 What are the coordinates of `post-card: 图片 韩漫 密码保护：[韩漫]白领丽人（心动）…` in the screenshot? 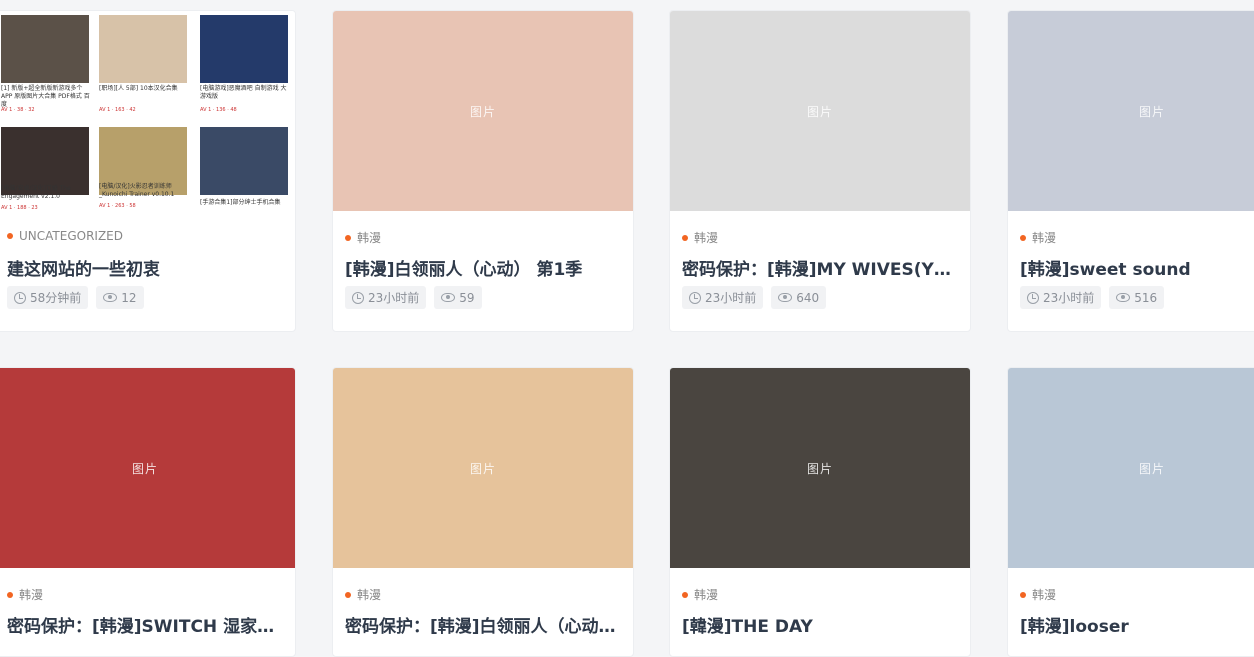 It's located at (483, 512).